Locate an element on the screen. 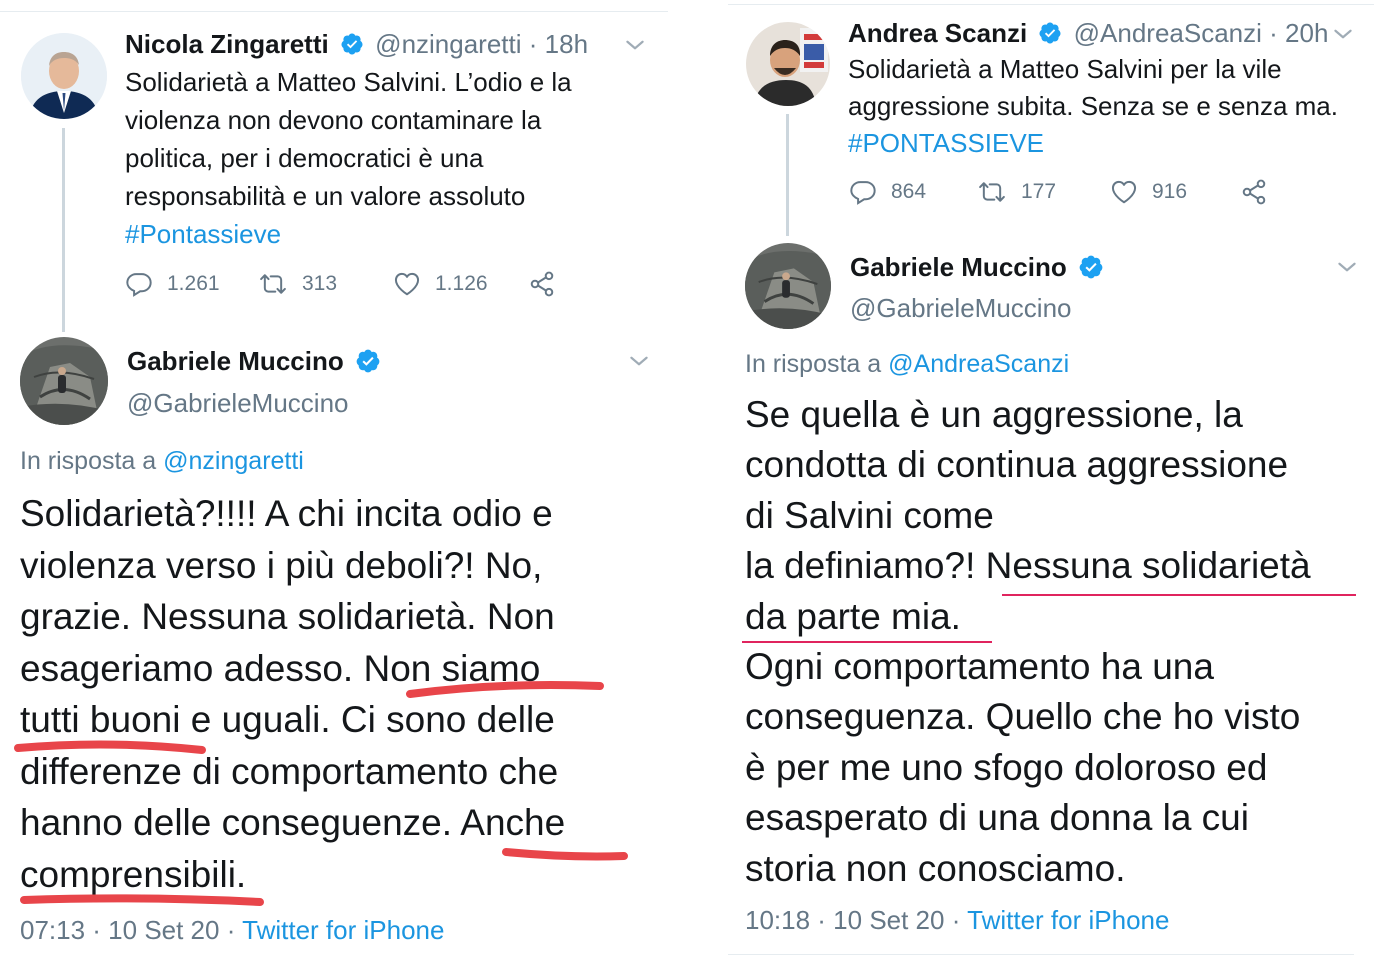 This screenshot has width=1400, height=960. reply-icon is located at coordinates (863, 192).